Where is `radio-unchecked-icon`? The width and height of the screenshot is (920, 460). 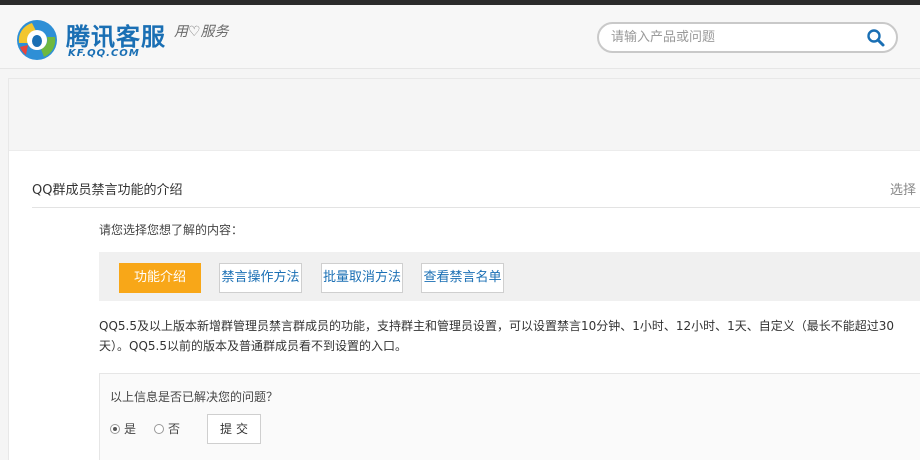 radio-unchecked-icon is located at coordinates (159, 428).